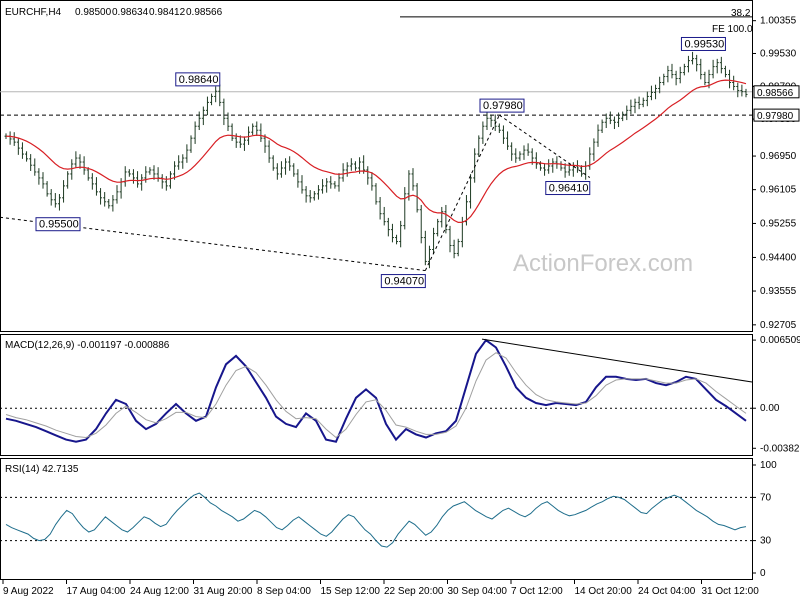 The height and width of the screenshot is (600, 800). I want to click on x-tick-label: 24 Aug 12:00, so click(159, 591).